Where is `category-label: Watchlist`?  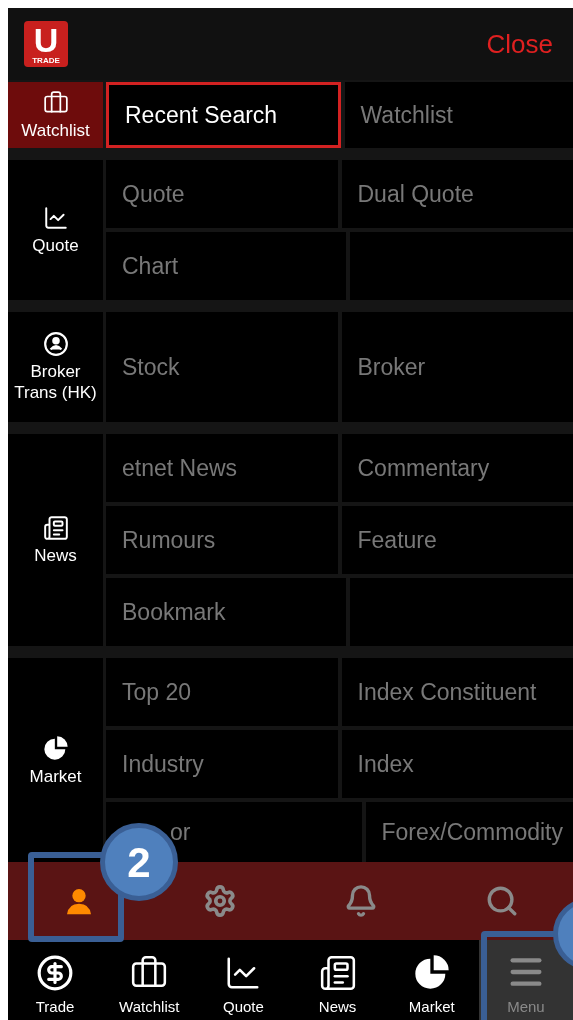
category-label: Watchlist is located at coordinates (55, 130).